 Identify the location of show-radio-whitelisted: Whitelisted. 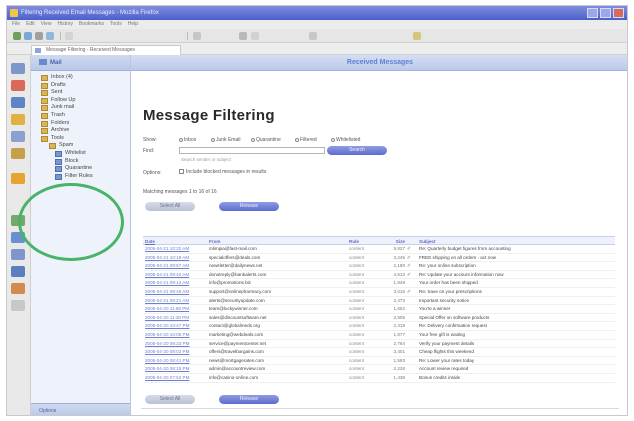
(345, 140).